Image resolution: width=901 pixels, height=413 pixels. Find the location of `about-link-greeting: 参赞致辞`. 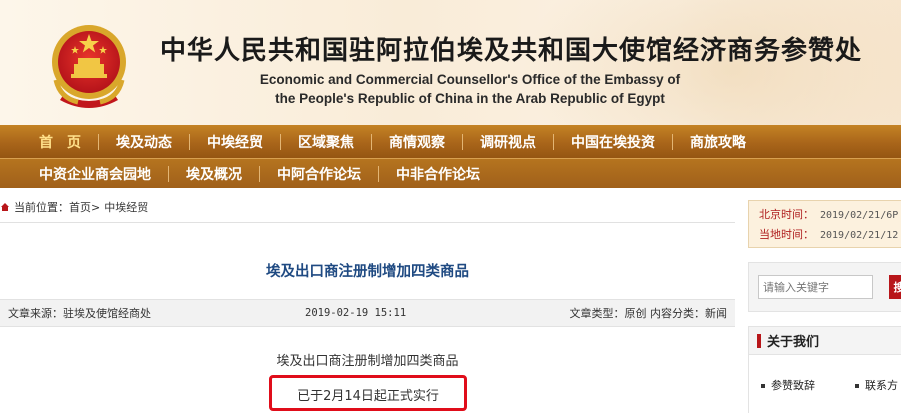

about-link-greeting: 参赞致辞 is located at coordinates (788, 385).